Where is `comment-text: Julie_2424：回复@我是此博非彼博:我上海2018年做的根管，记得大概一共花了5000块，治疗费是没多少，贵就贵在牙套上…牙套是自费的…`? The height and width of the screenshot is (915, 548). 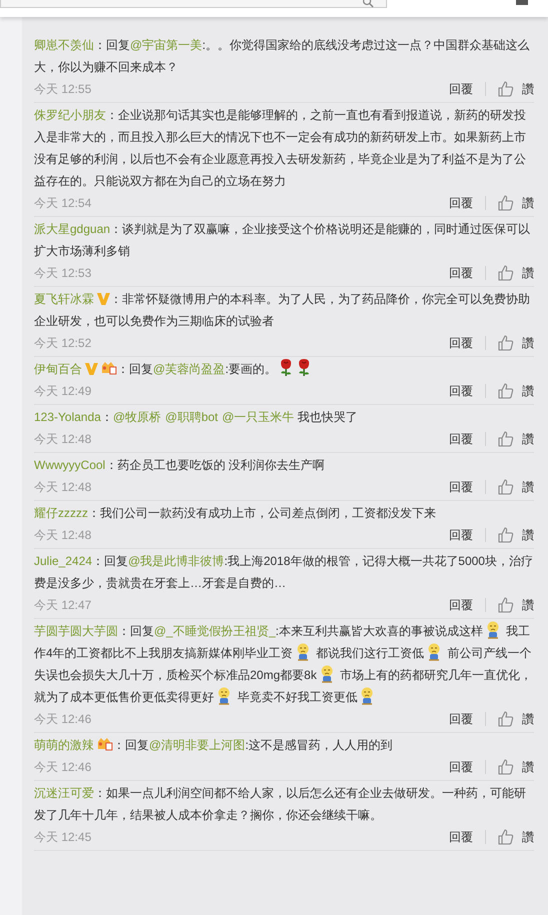 comment-text: Julie_2424：回复@我是此博非彼博:我上海2018年做的根管，记得大概一共花了5000块，治疗费是没多少，贵就贵在牙套上…牙套是自费的… is located at coordinates (284, 572).